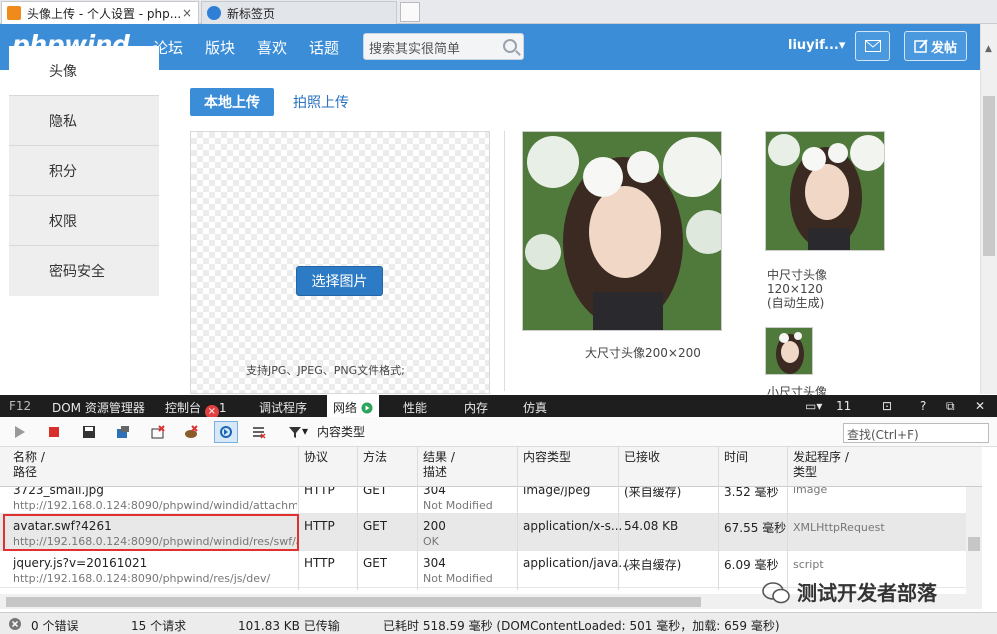 This screenshot has height=634, width=997. What do you see at coordinates (84, 171) in the screenshot?
I see `sidebar-item-points: 积分` at bounding box center [84, 171].